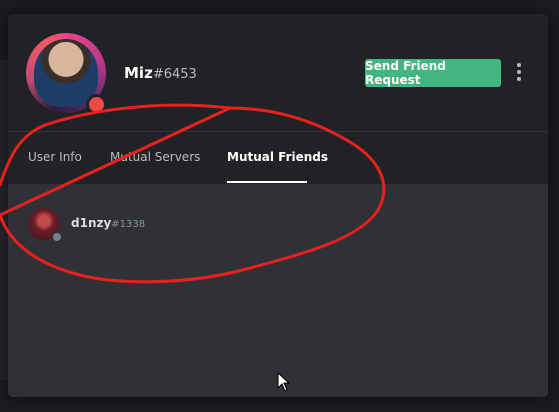  I want to click on profile-avatar, so click(66, 74).